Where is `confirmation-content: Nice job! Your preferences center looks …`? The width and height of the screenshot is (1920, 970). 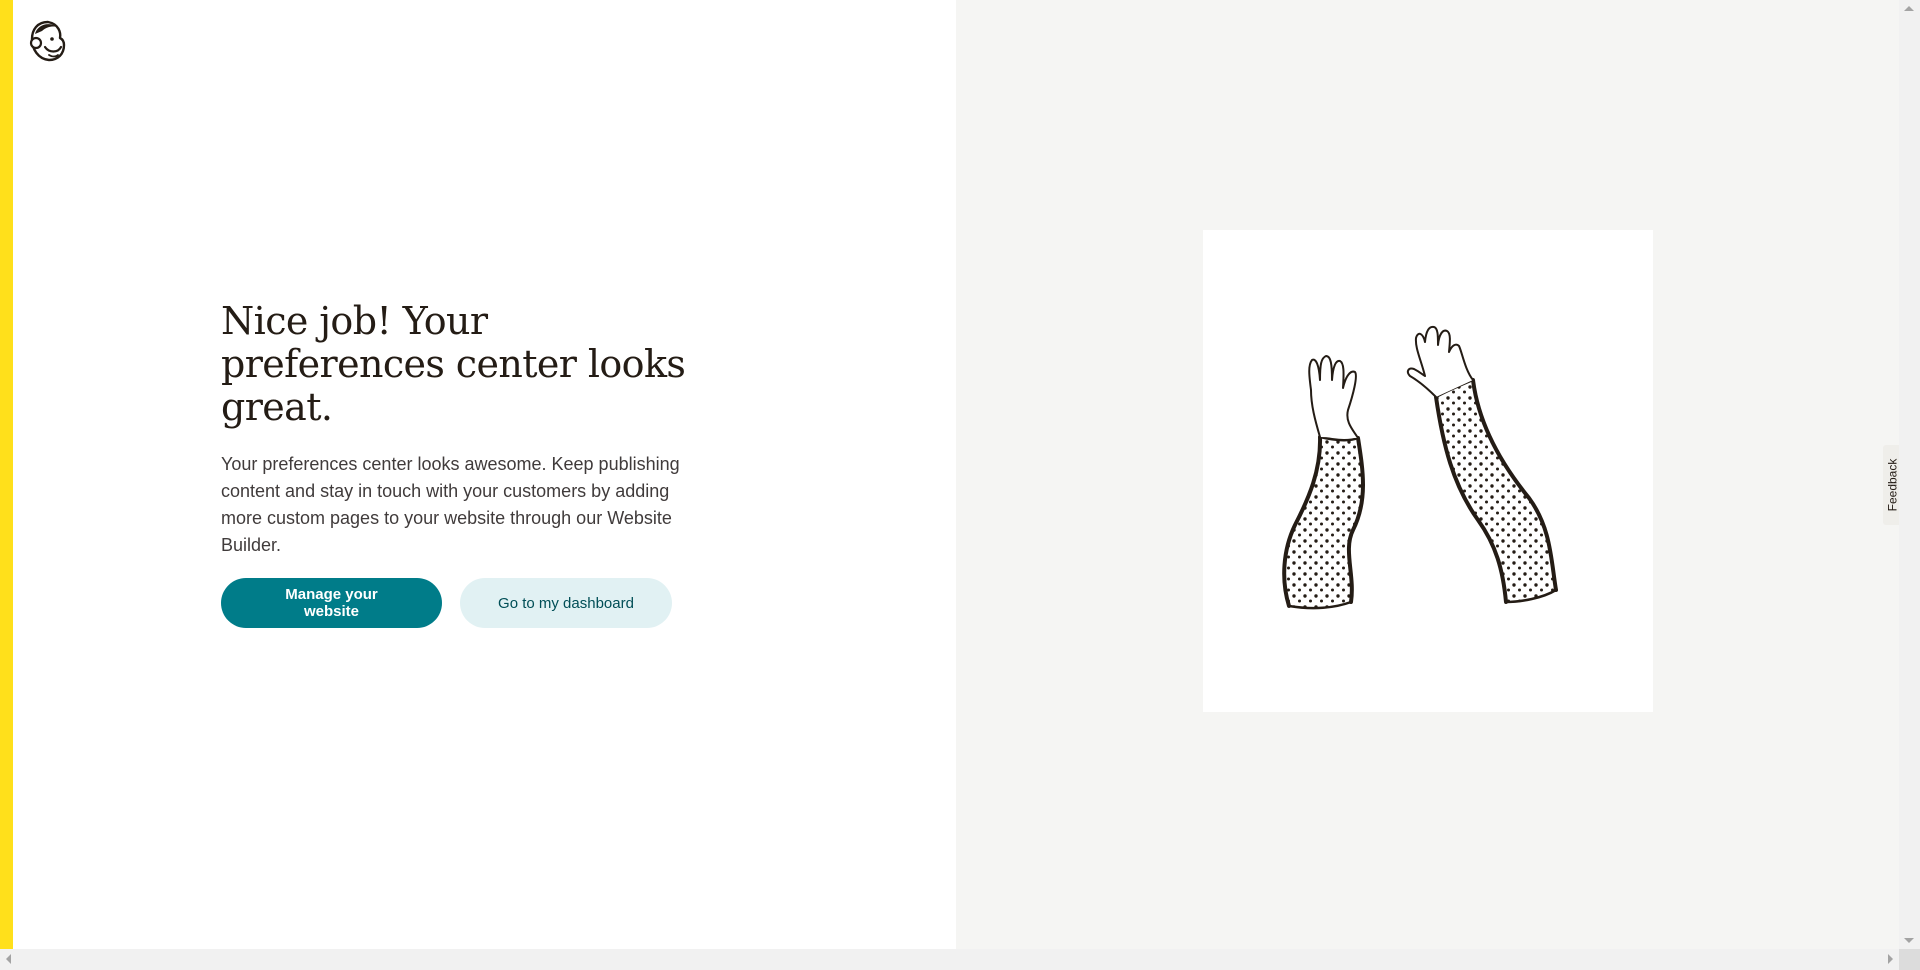
confirmation-content: Nice job! Your preferences center looks … is located at coordinates (471, 429).